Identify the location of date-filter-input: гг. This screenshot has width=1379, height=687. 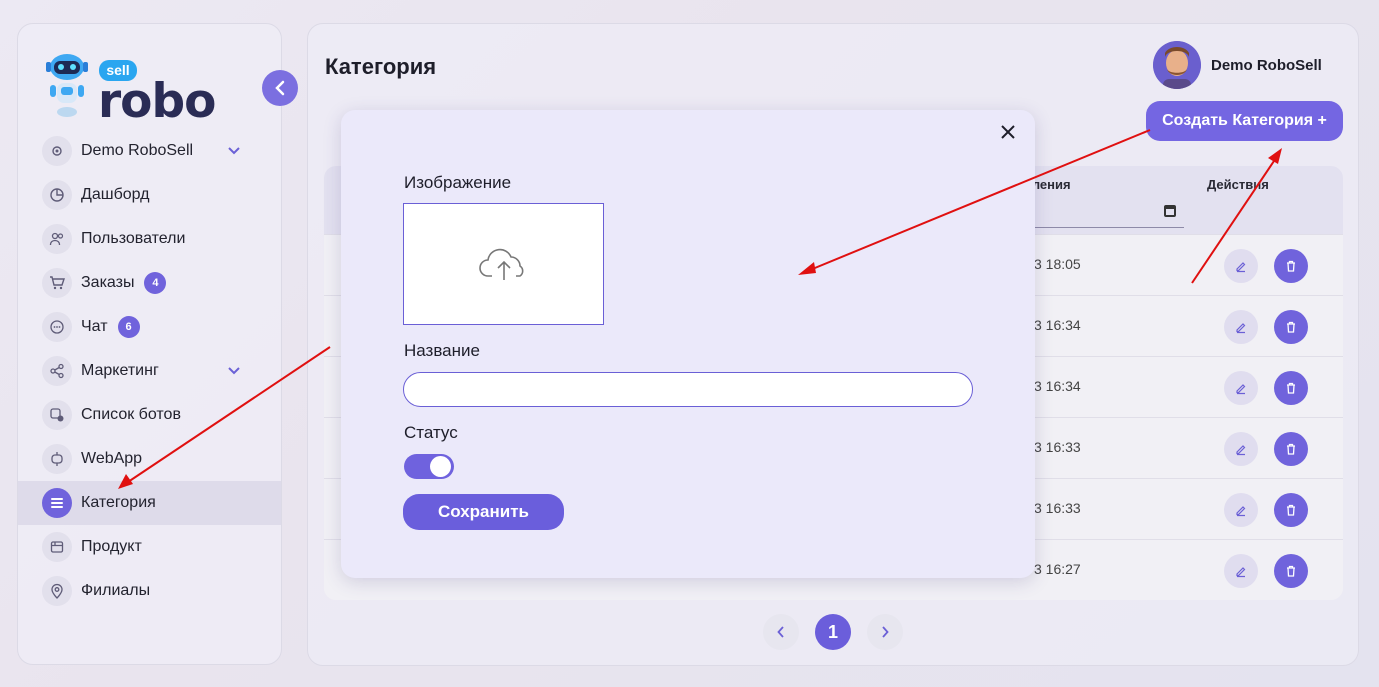
(1104, 215).